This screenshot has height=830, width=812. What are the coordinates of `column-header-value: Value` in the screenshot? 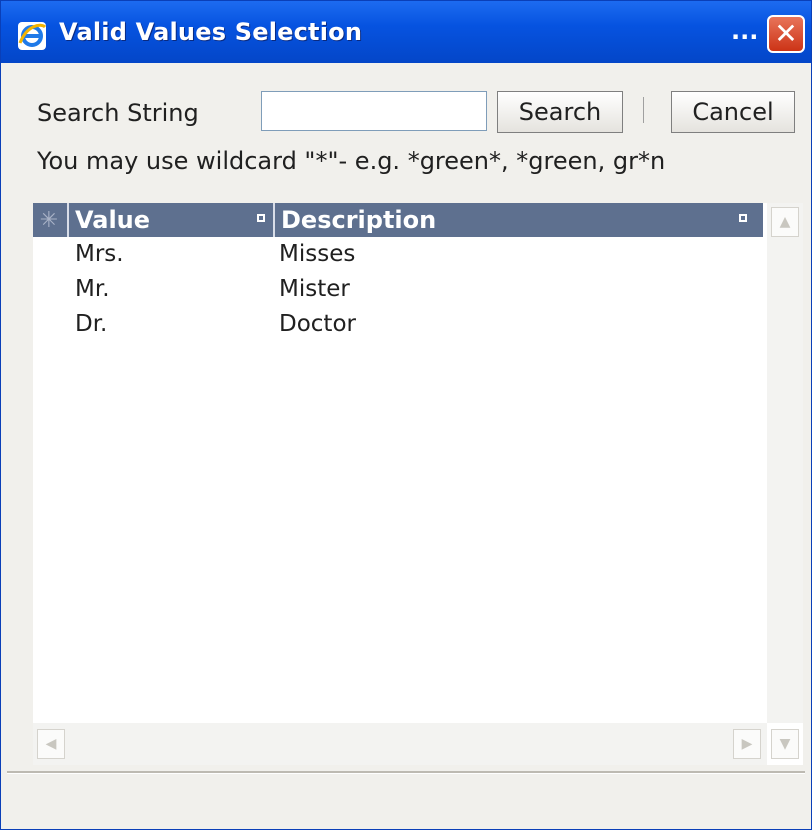 It's located at (169, 220).